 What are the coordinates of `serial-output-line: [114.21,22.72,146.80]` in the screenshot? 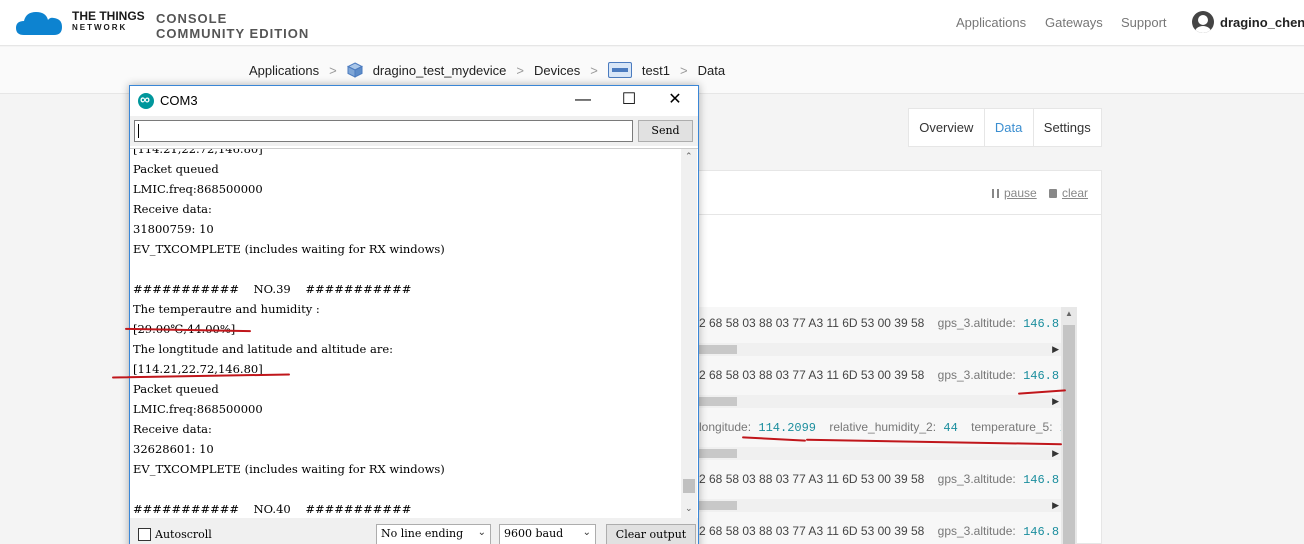 It's located at (198, 152).